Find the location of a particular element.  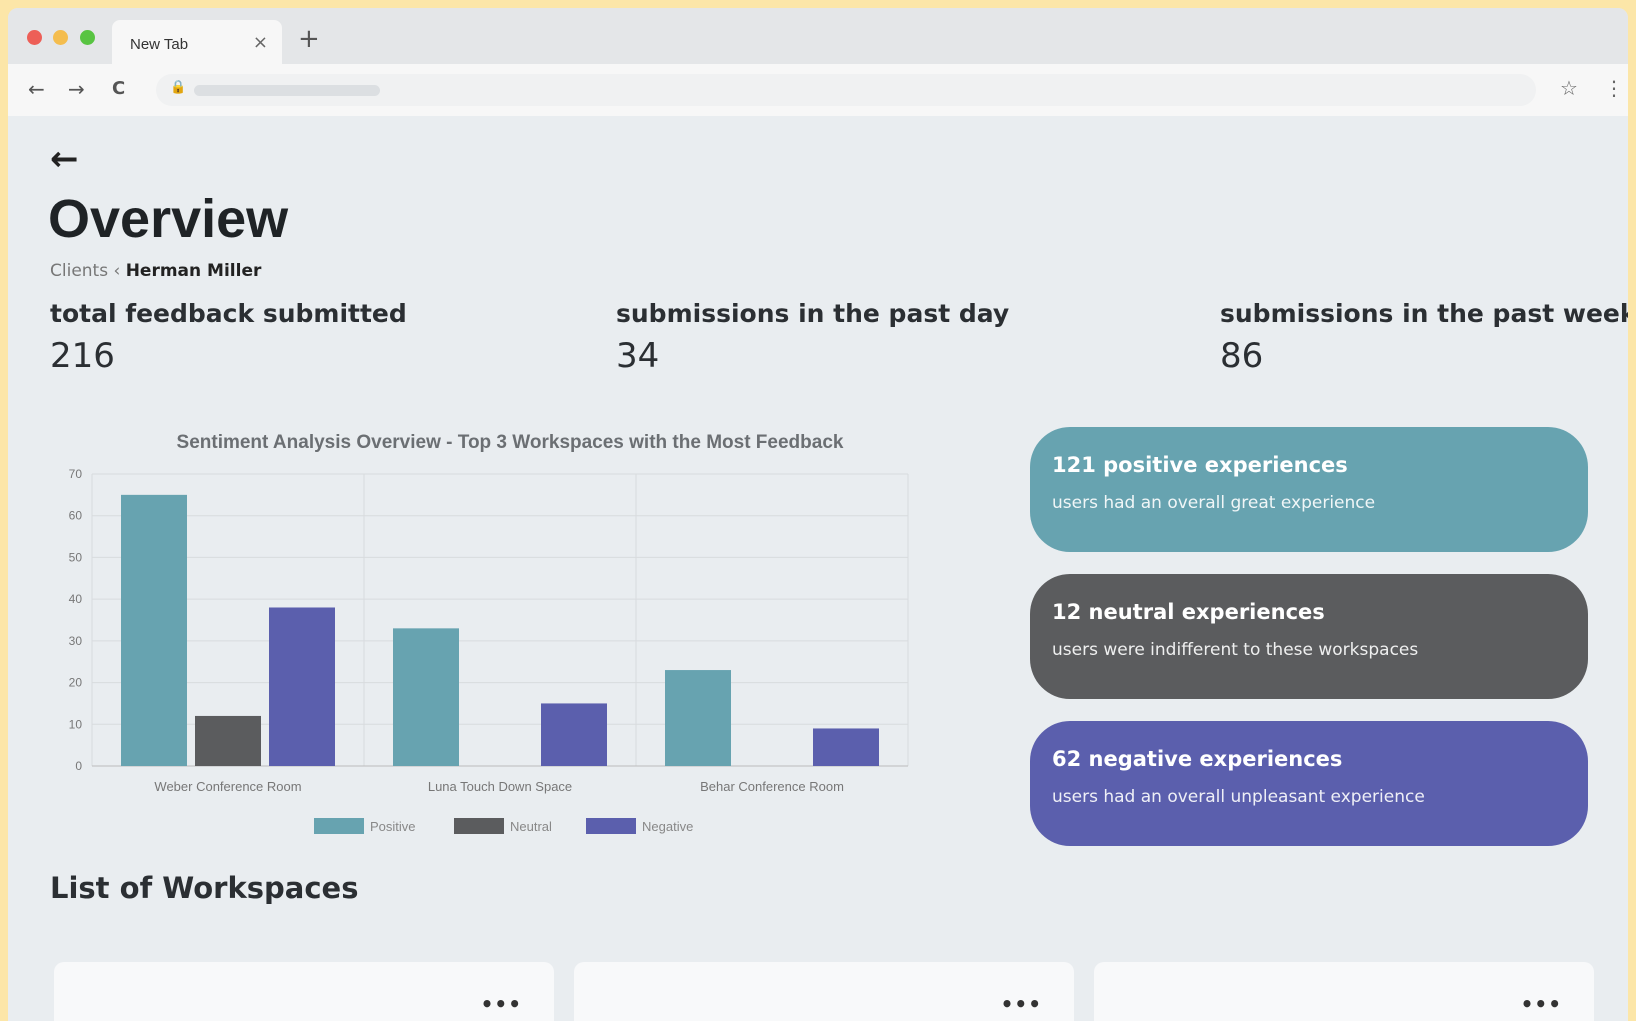

card-title: 121 positive experiences is located at coordinates (1200, 465).